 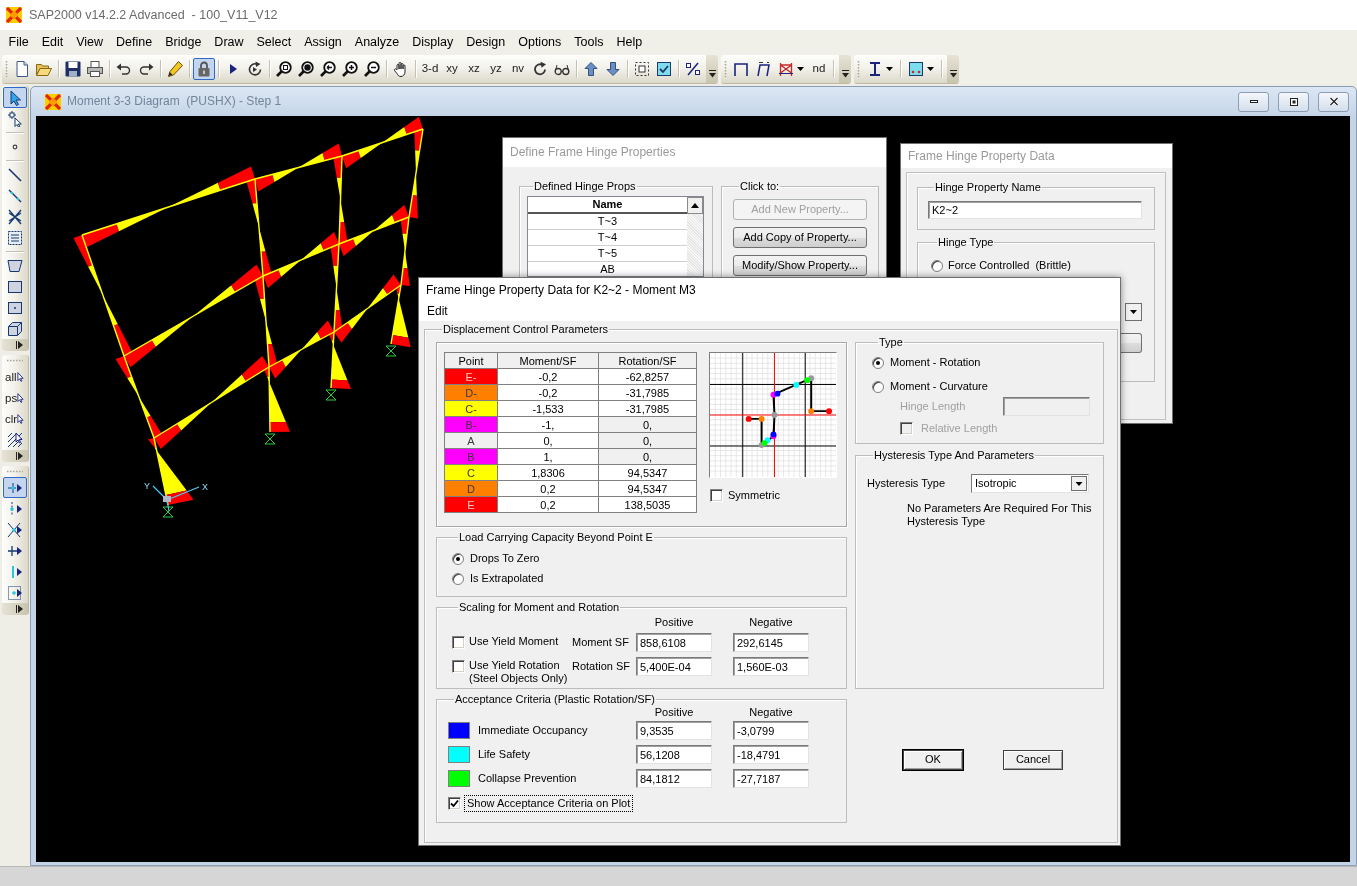 What do you see at coordinates (505, 559) in the screenshot?
I see `radio-label: Drops To Zero` at bounding box center [505, 559].